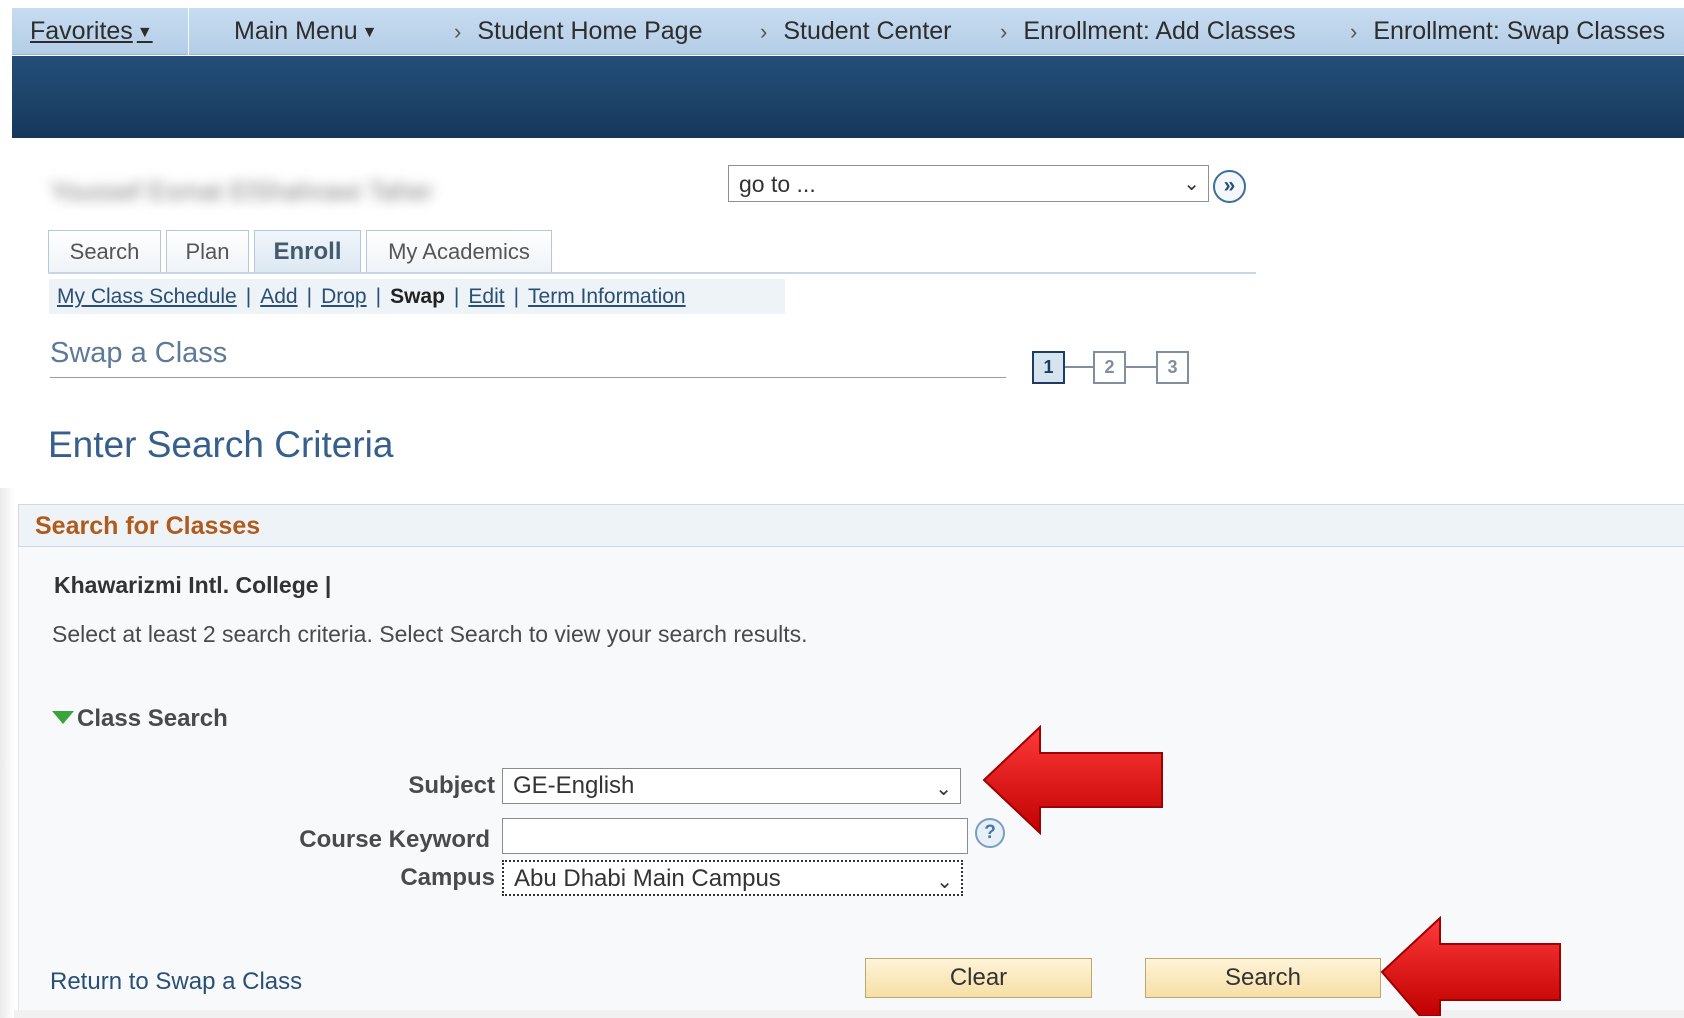 Image resolution: width=1684 pixels, height=1018 pixels. I want to click on triangle-down-icon, so click(63, 717).